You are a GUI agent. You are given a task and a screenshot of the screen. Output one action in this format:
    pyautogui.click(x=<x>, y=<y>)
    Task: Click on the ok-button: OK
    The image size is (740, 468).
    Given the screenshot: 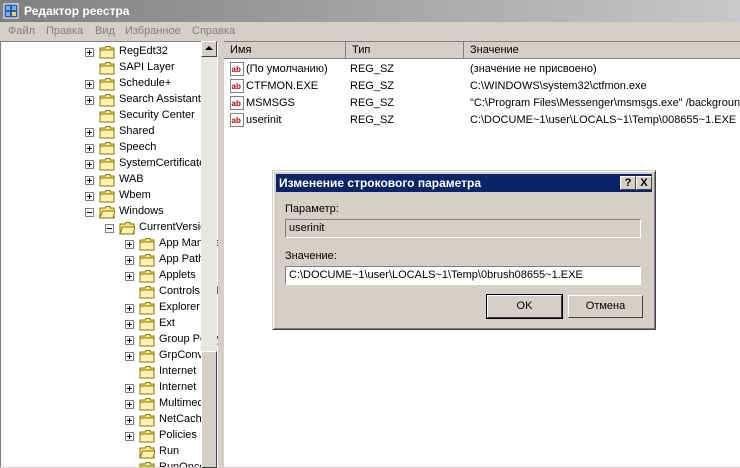 What is the action you would take?
    pyautogui.click(x=524, y=306)
    